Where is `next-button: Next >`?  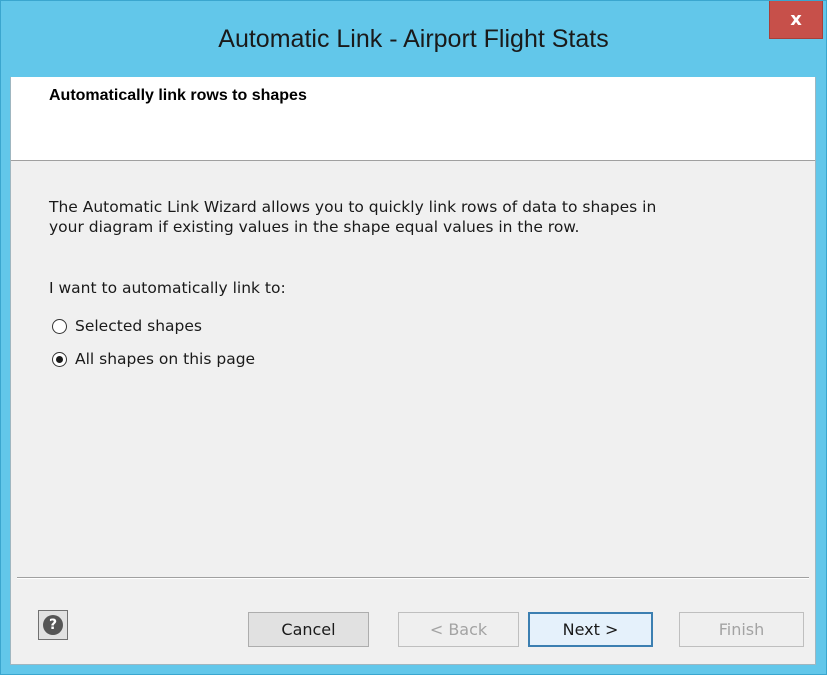 next-button: Next > is located at coordinates (590, 629).